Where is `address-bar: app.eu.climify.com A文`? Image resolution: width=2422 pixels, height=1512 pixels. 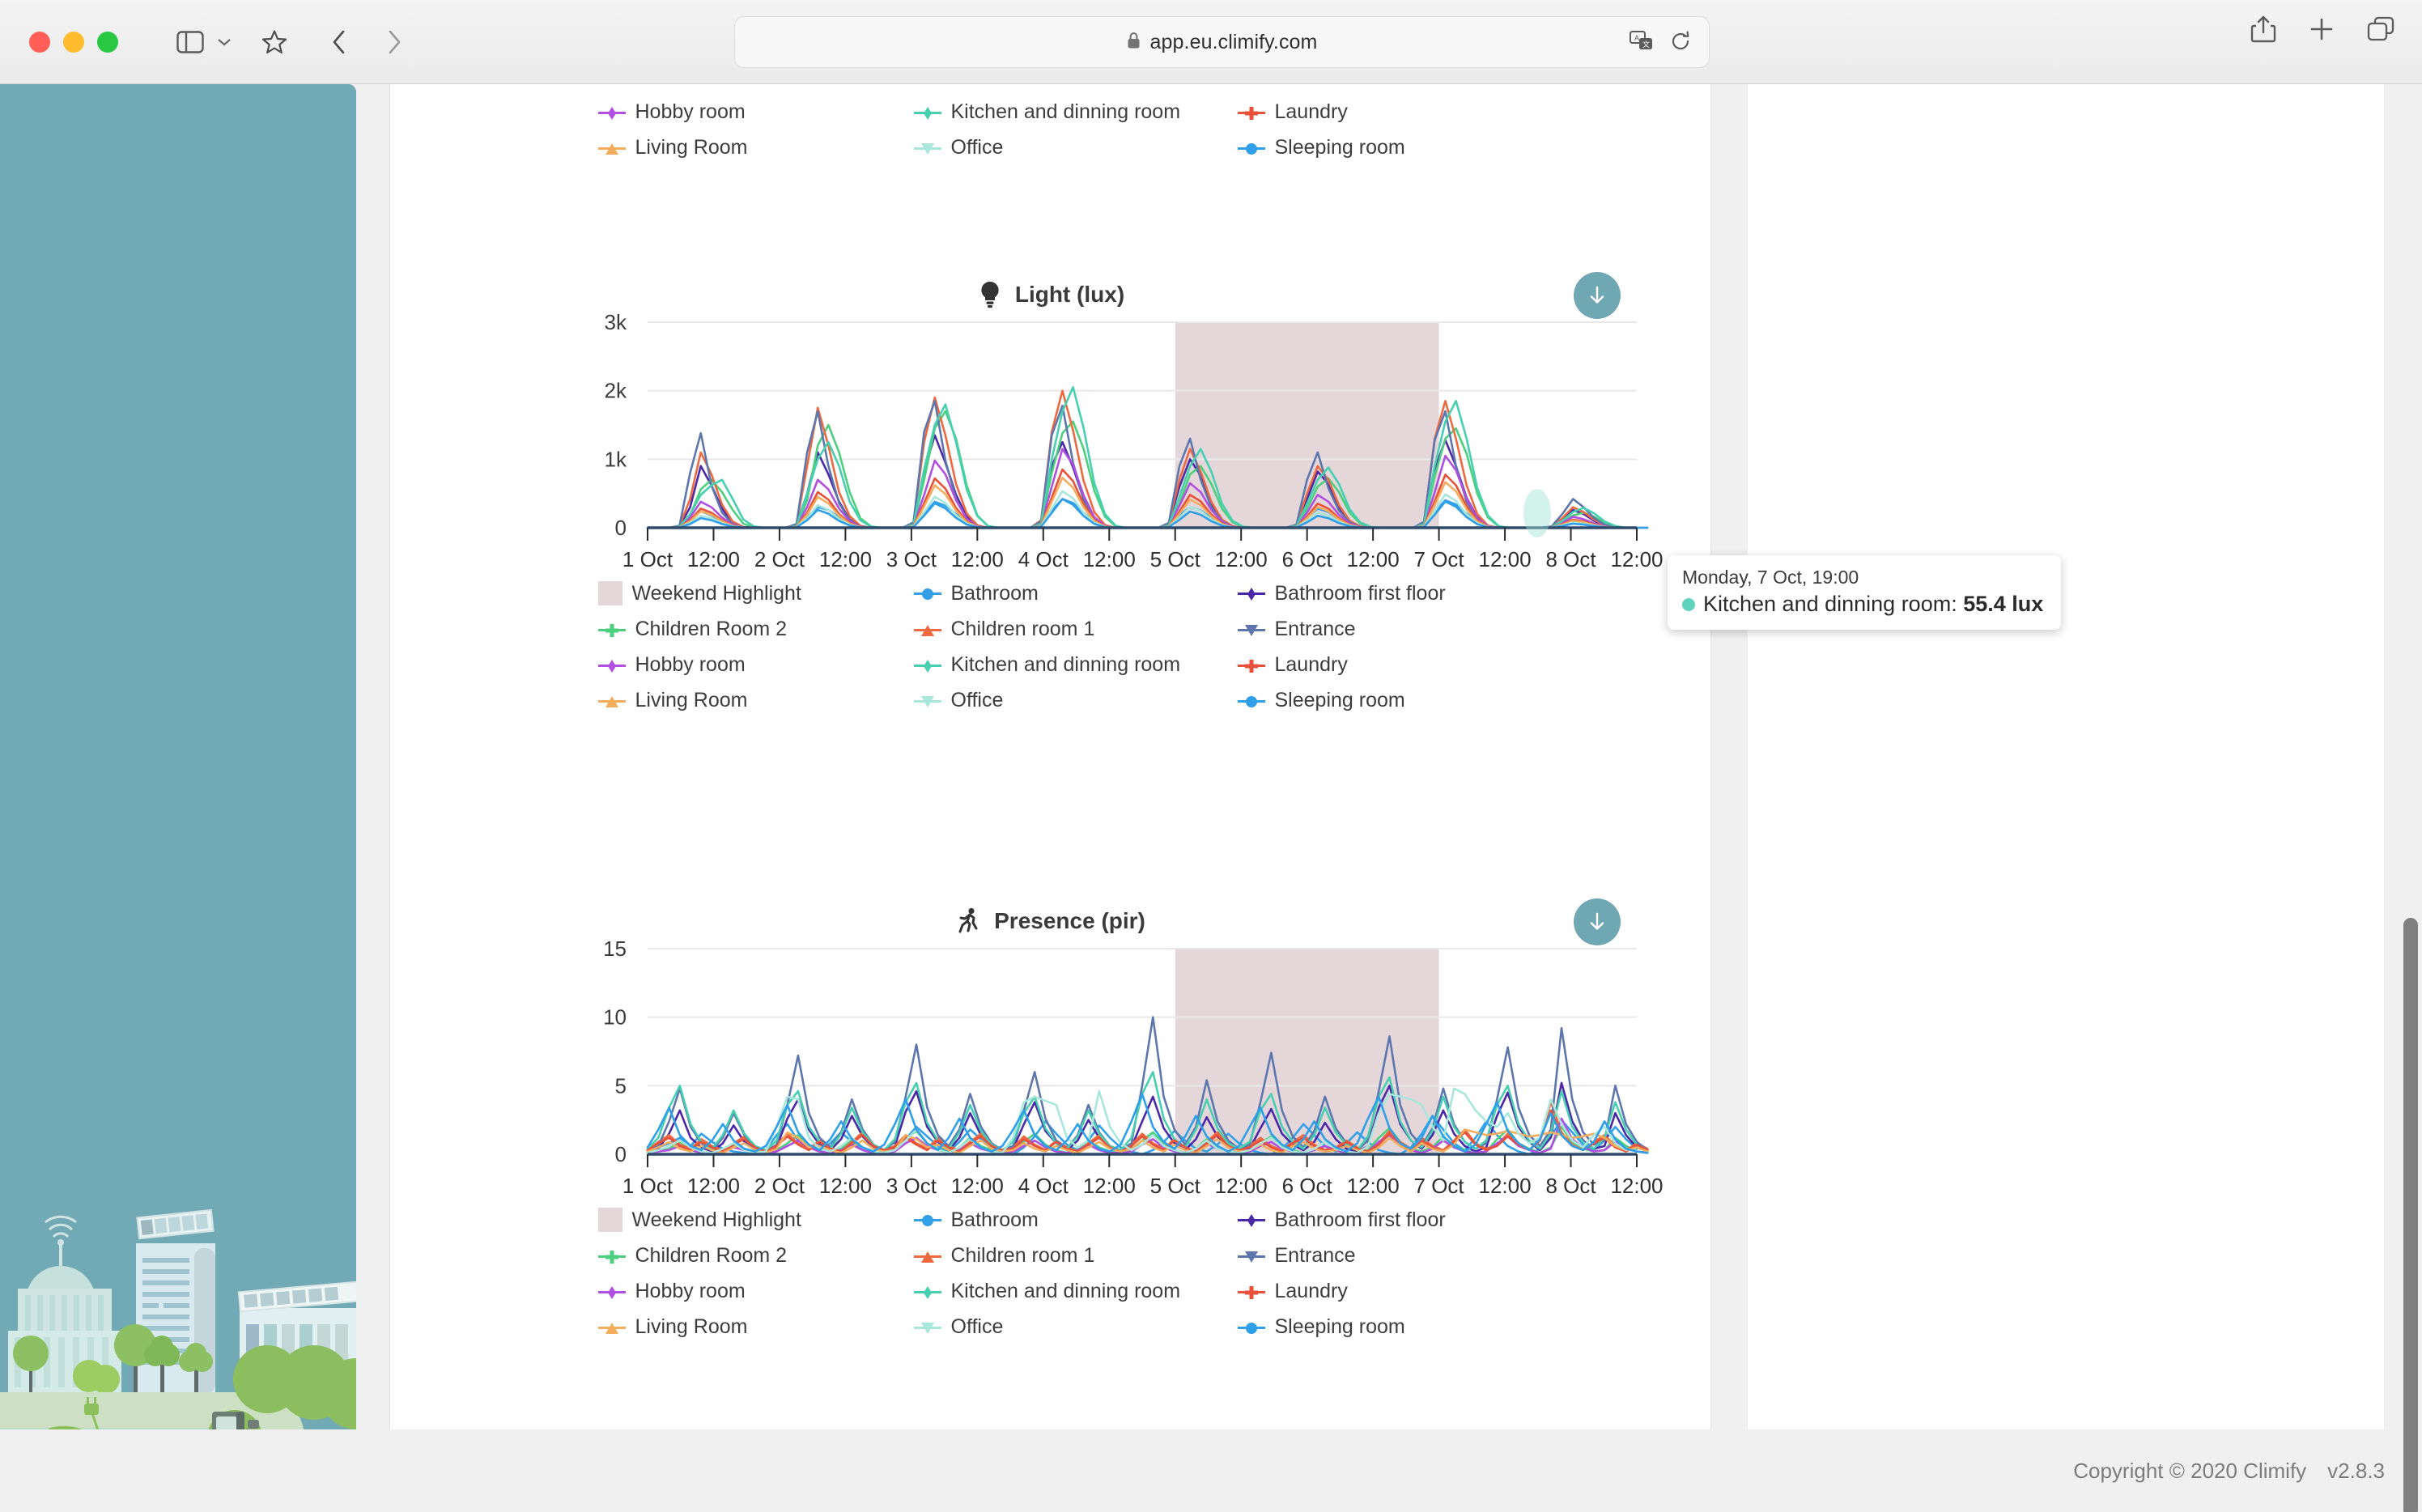 address-bar: app.eu.climify.com A文 is located at coordinates (1222, 42).